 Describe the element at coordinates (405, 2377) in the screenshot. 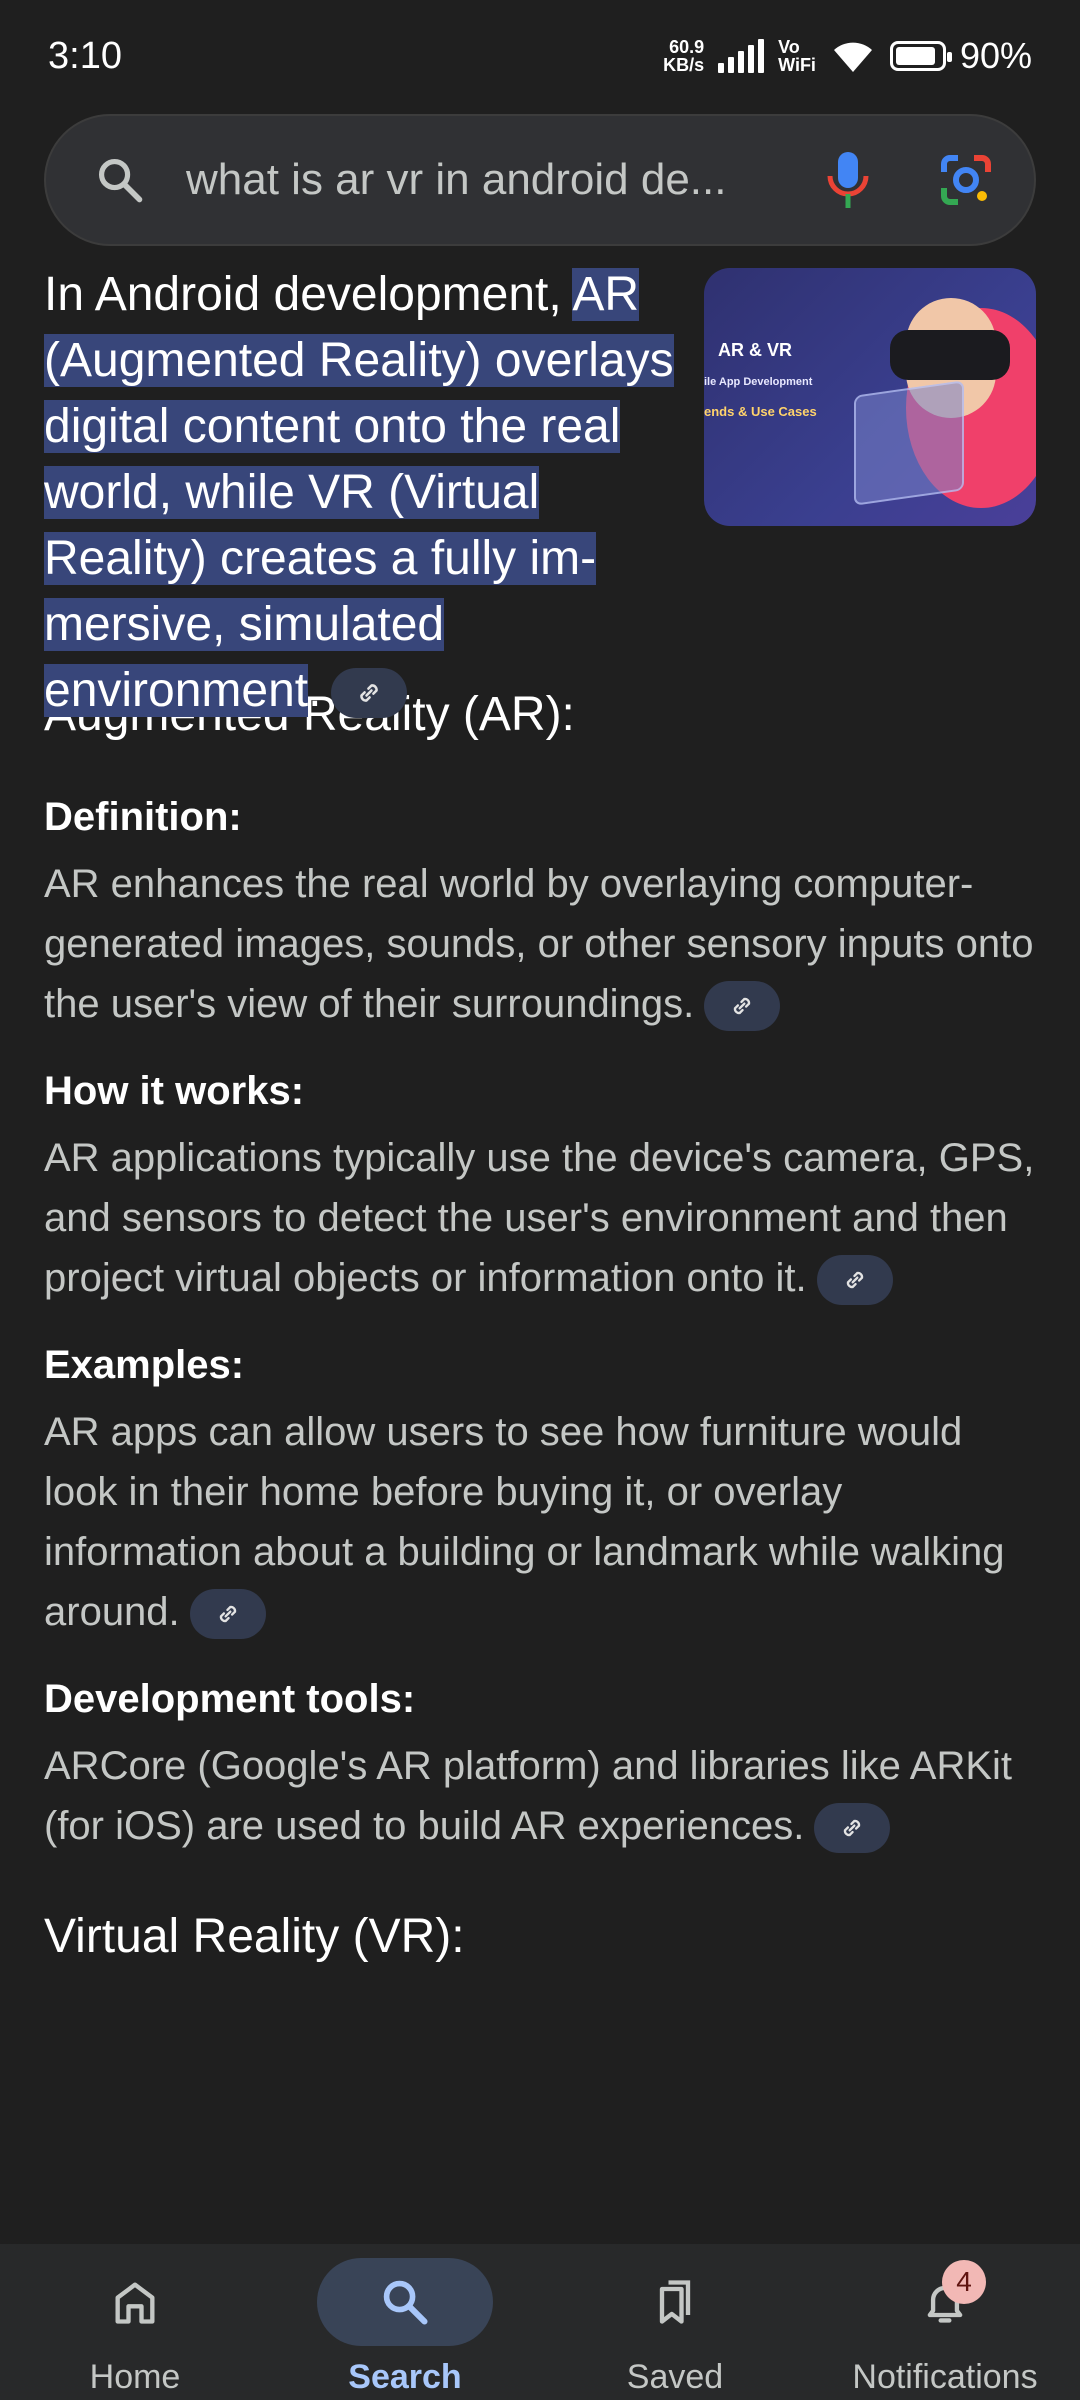

I see `nav-search-label: Search` at that location.